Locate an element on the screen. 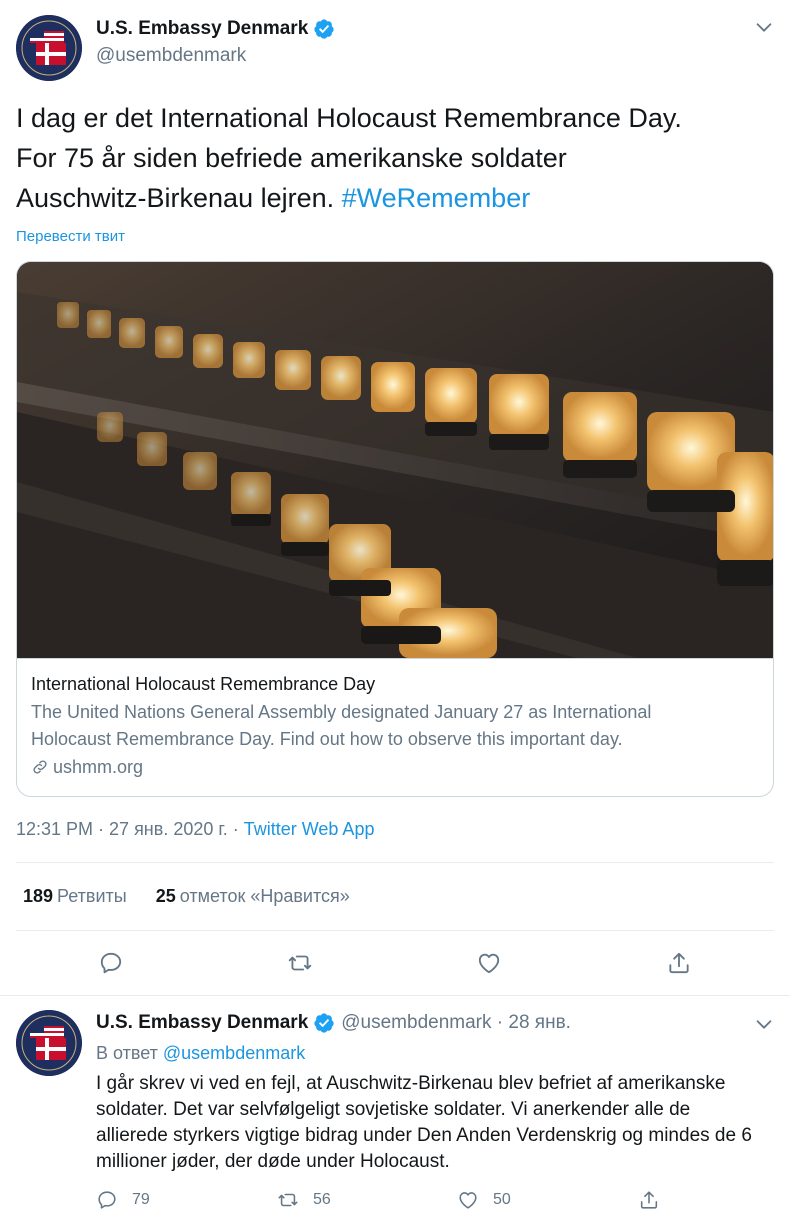 This screenshot has height=1226, width=790. replying-to: В ответ @usembdenmark is located at coordinates (200, 1053).